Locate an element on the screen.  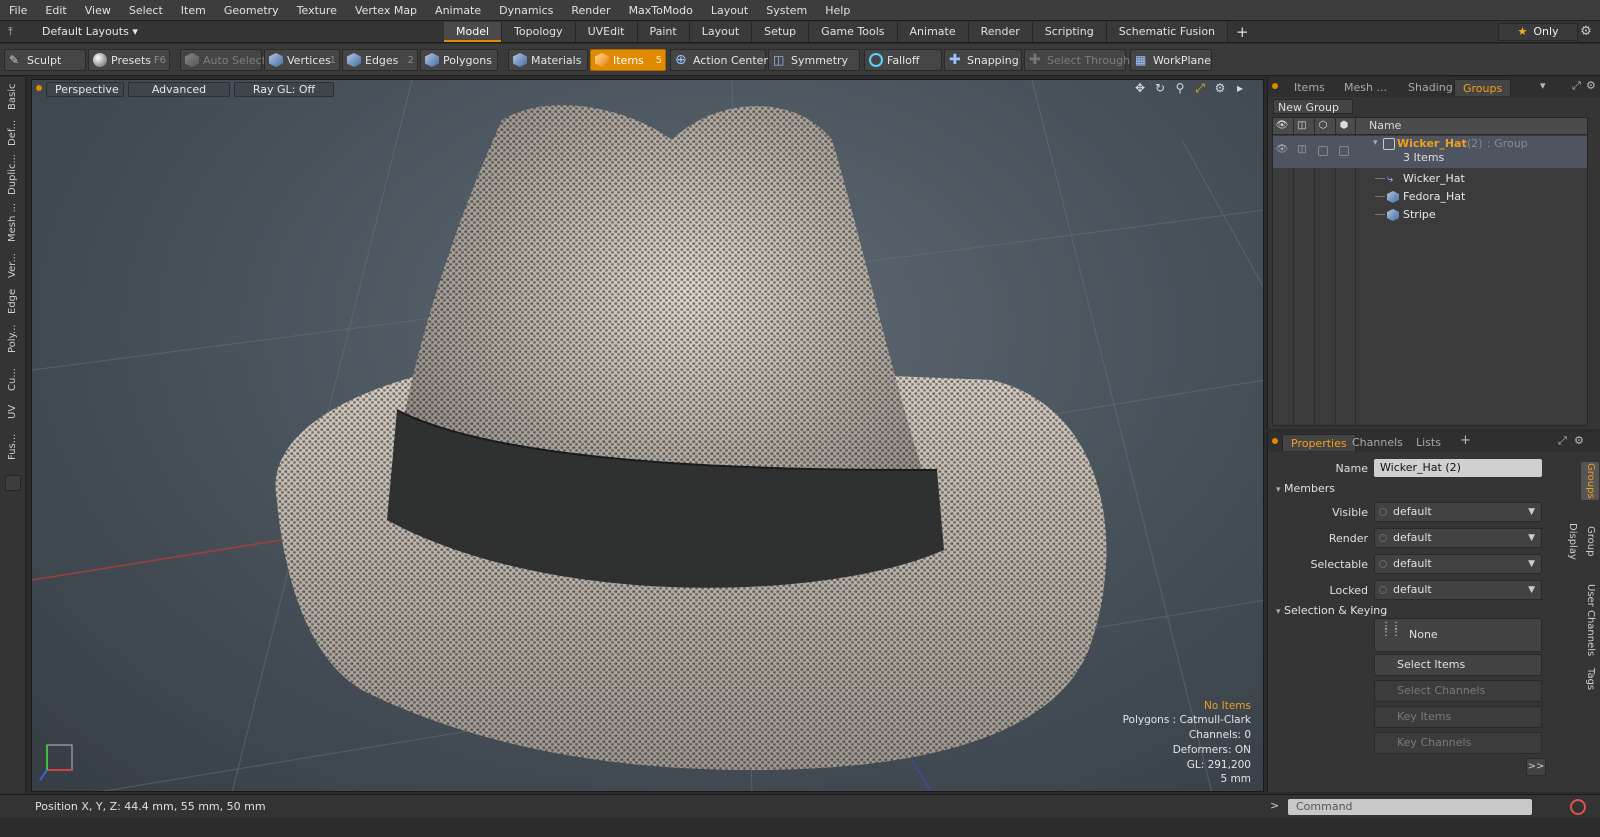
gear-icon: ⚙ is located at coordinates (1586, 32).